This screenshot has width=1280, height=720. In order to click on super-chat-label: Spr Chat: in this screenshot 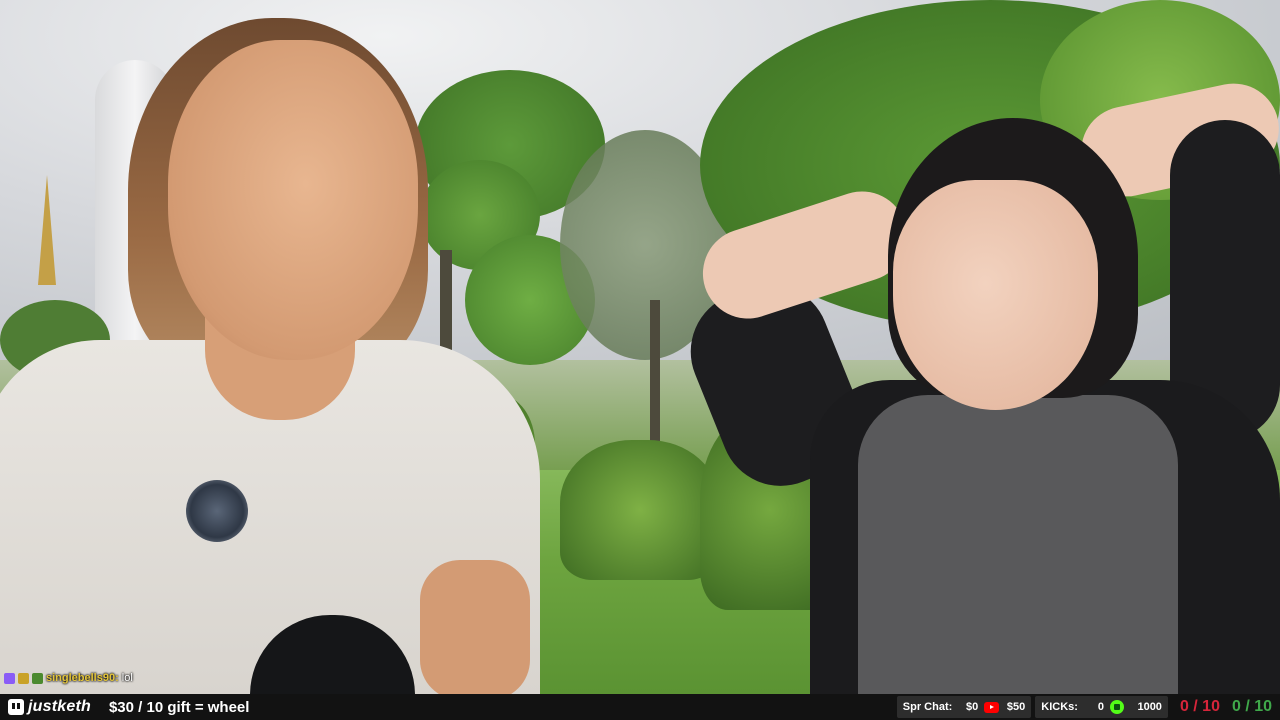, I will do `click(927, 707)`.